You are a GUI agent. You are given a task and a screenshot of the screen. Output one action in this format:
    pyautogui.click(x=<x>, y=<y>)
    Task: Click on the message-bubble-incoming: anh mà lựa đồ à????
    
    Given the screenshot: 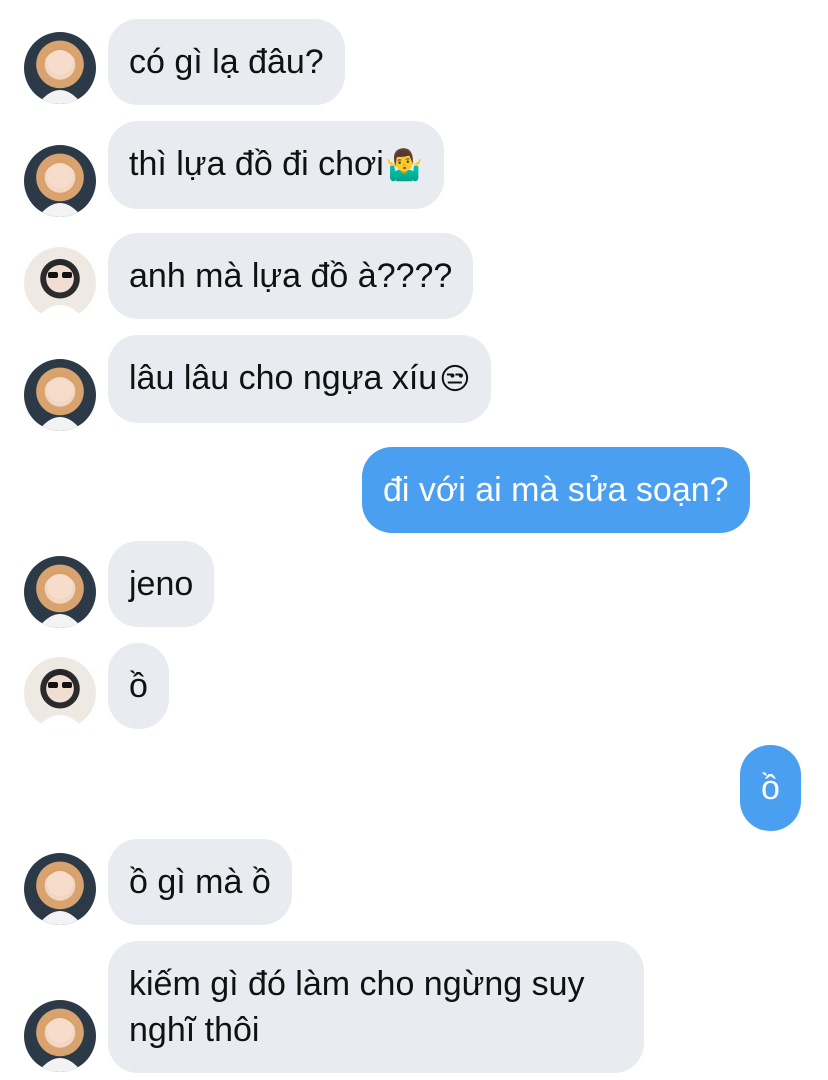 What is the action you would take?
    pyautogui.click(x=291, y=276)
    